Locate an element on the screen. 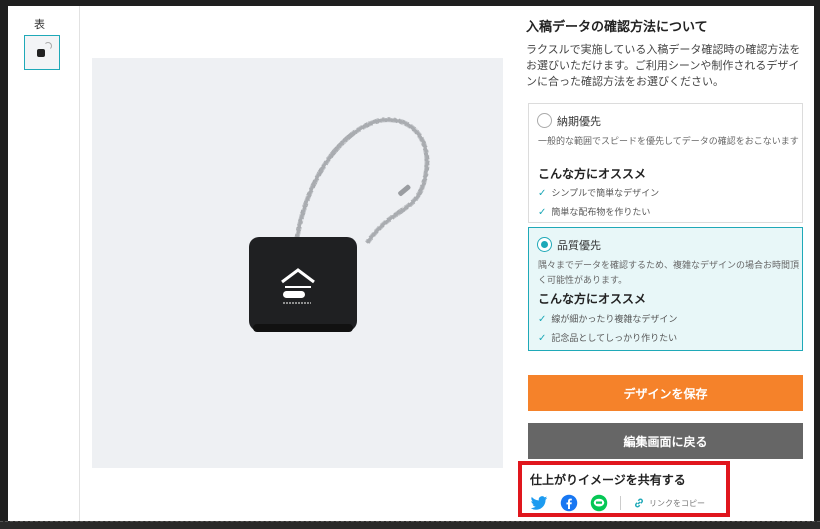 Image resolution: width=820 pixels, height=529 pixels. option-description: 隅々までデータを確認するため、複雑なデザインの場合お時間頂く可能性があります。 is located at coordinates (669, 273).